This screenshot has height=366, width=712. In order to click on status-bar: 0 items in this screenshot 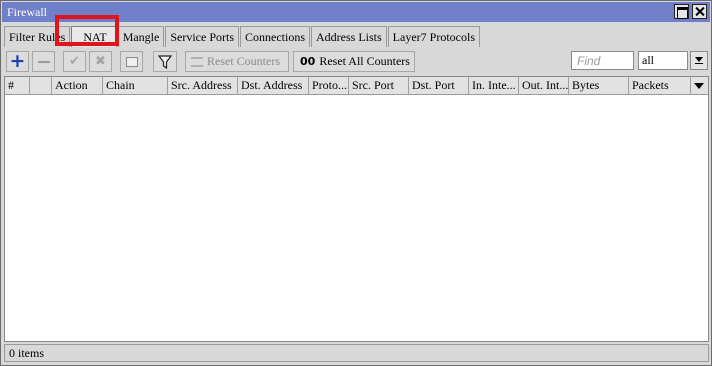, I will do `click(356, 353)`.